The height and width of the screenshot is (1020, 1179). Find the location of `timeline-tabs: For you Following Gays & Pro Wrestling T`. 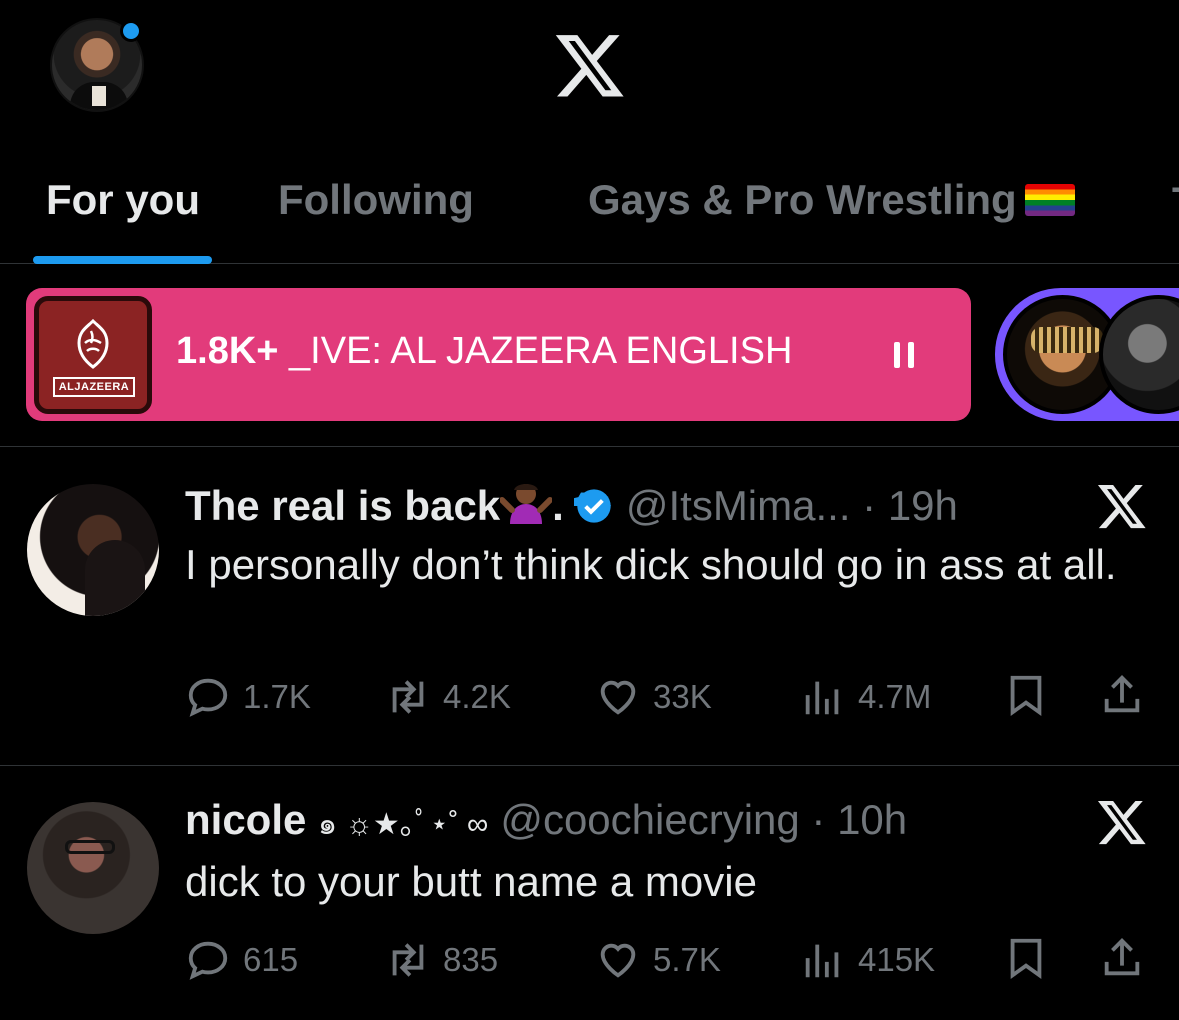

timeline-tabs: For you Following Gays & Pro Wrestling T is located at coordinates (589, 212).